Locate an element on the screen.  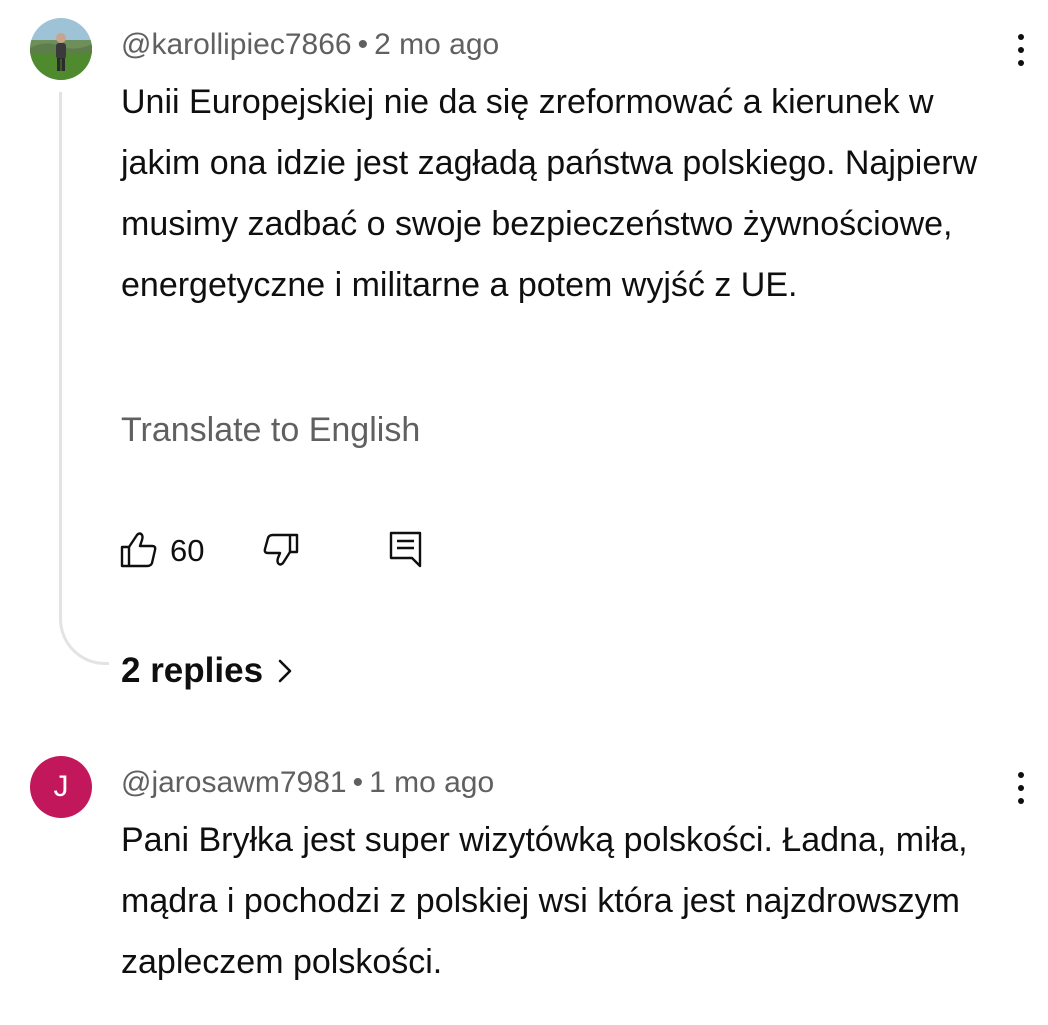
translate-button: Translate to English is located at coordinates (270, 430).